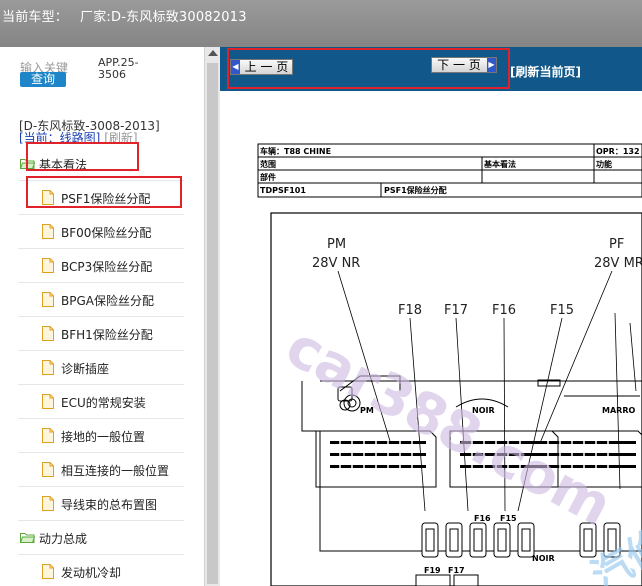 The width and height of the screenshot is (642, 586). Describe the element at coordinates (212, 323) in the screenshot. I see `scroll-thumb` at that location.